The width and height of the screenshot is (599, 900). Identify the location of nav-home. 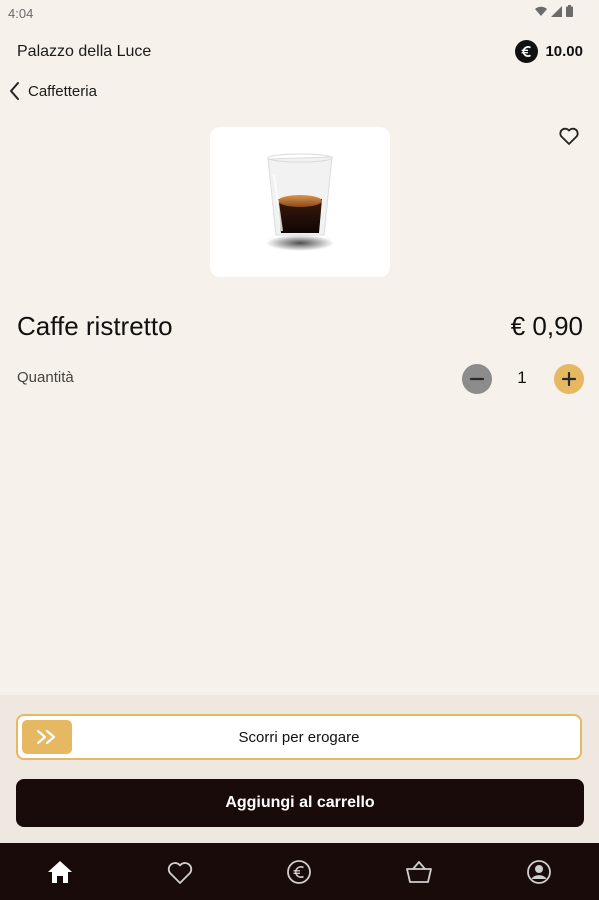
(60, 872).